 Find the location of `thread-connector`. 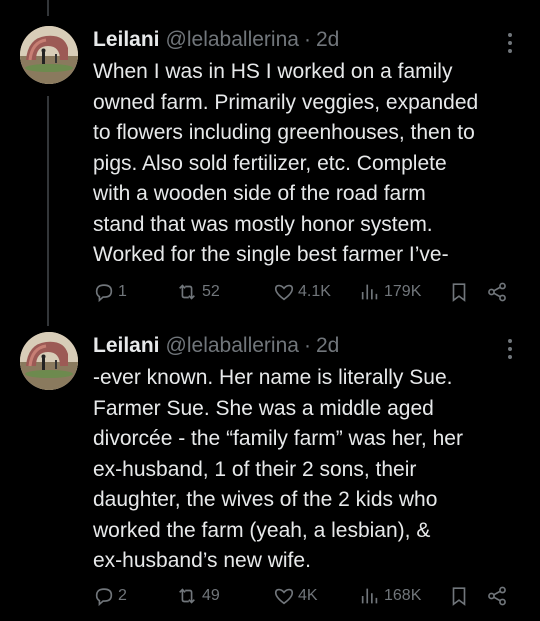

thread-connector is located at coordinates (48, 211).